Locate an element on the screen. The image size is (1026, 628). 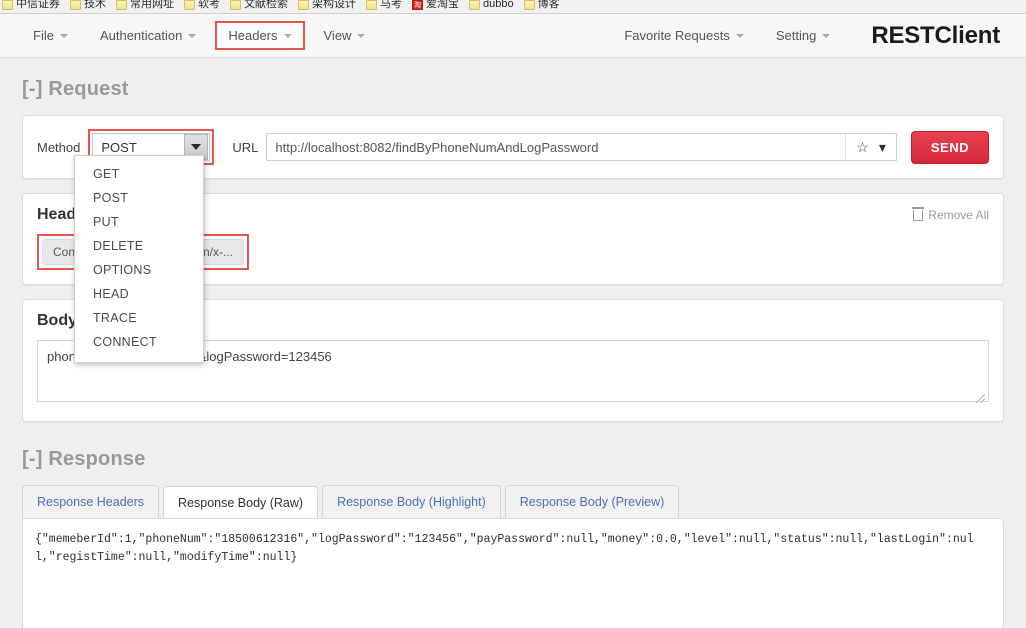
menu-authentication: Authentication is located at coordinates (148, 35).